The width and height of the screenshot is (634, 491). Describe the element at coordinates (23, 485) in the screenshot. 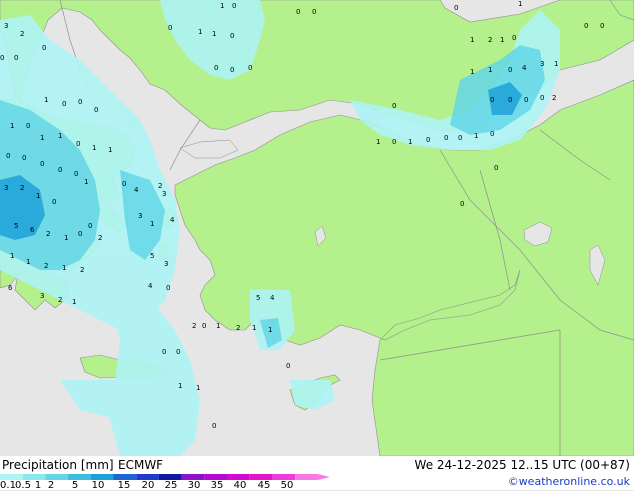

I see `legend-label: 0.5` at that location.